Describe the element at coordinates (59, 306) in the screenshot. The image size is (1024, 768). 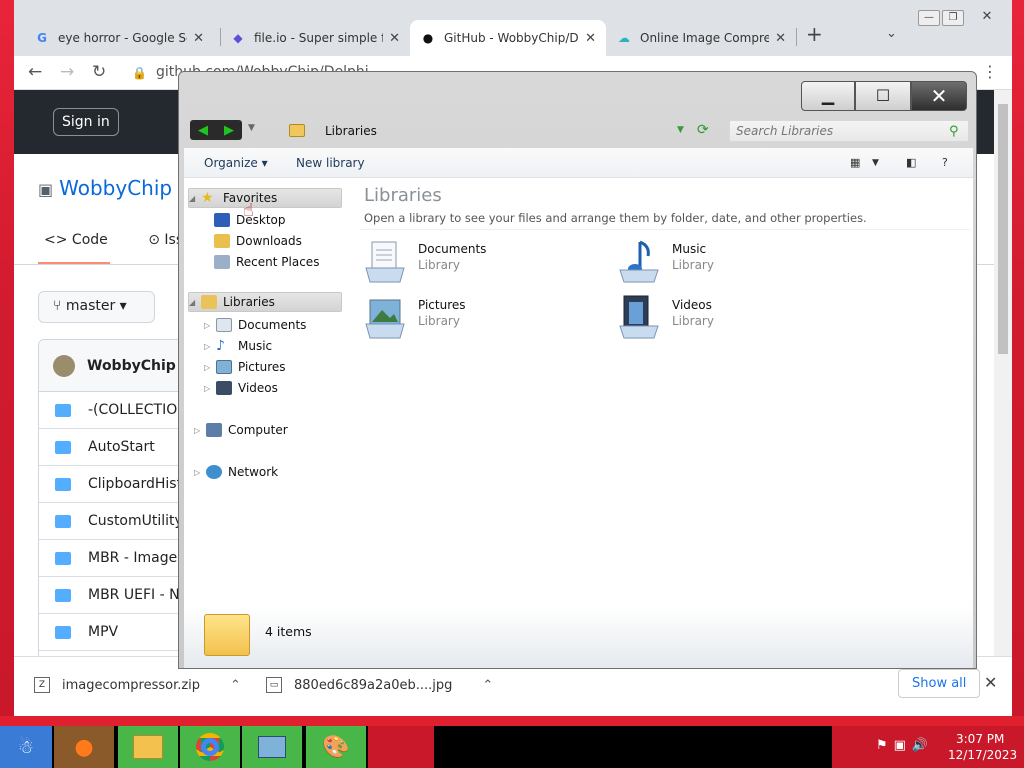
I see `branch-icon: ⑂` at that location.